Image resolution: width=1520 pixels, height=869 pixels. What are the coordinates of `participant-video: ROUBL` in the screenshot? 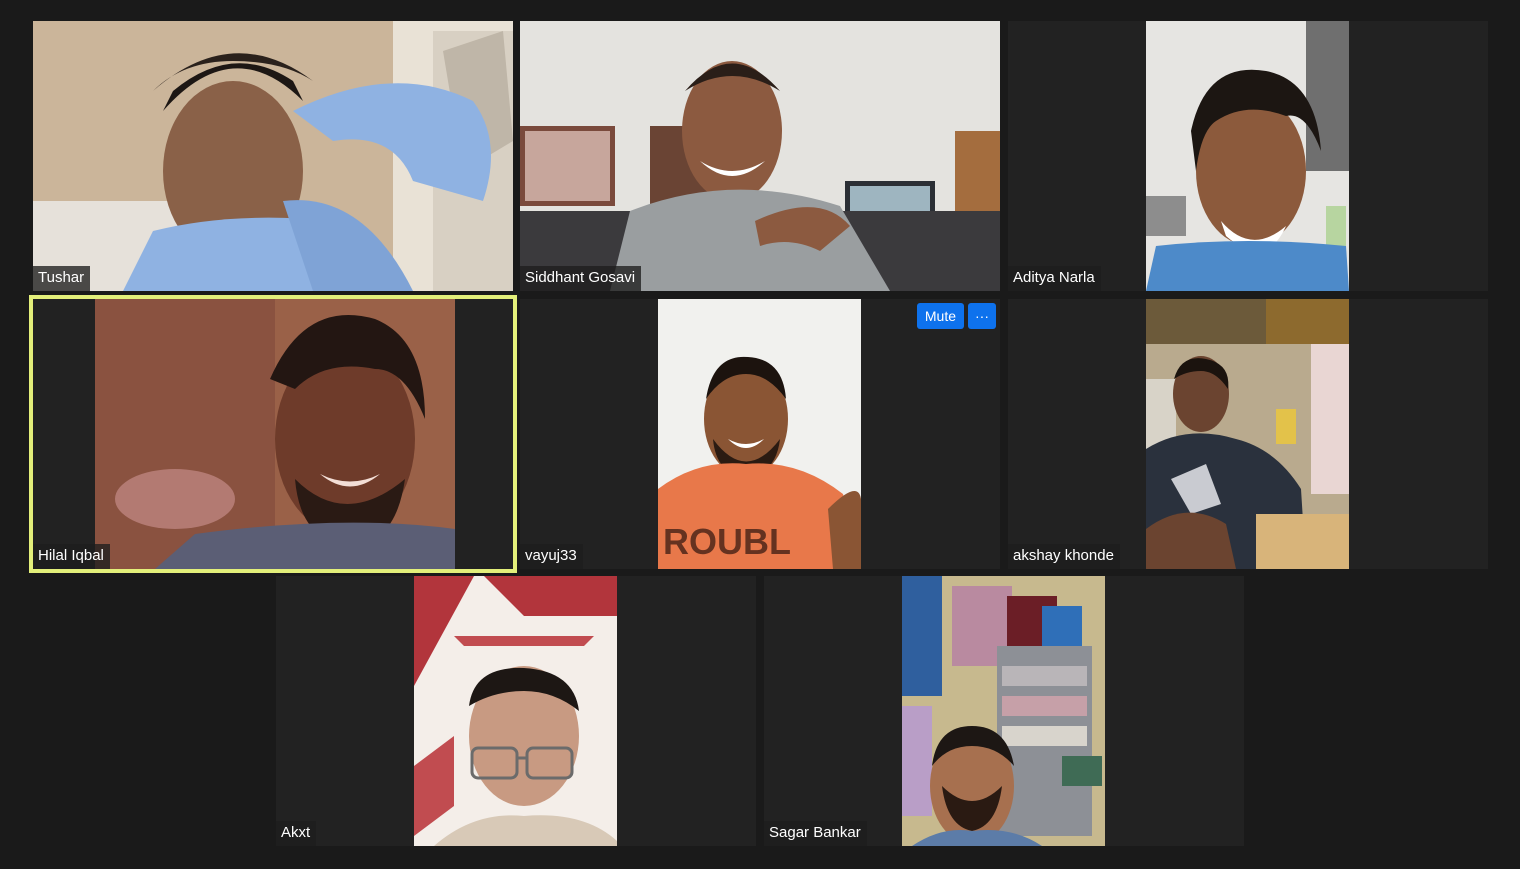 It's located at (759, 434).